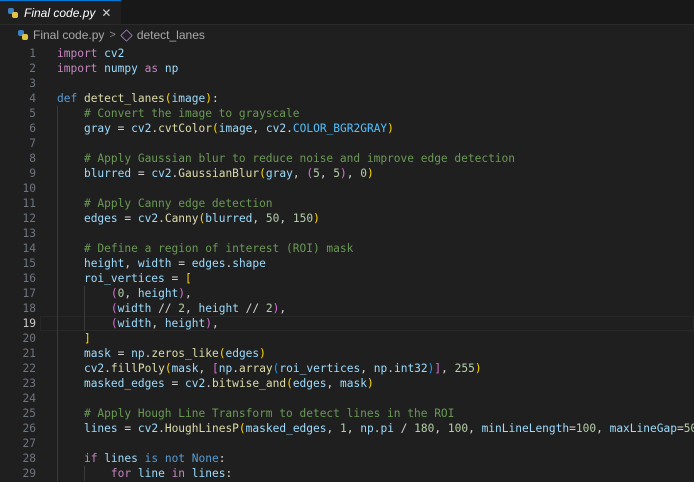 The height and width of the screenshot is (482, 694). Describe the element at coordinates (347, 98) in the screenshot. I see `code-line: 4 def detect_lanes(image):` at that location.